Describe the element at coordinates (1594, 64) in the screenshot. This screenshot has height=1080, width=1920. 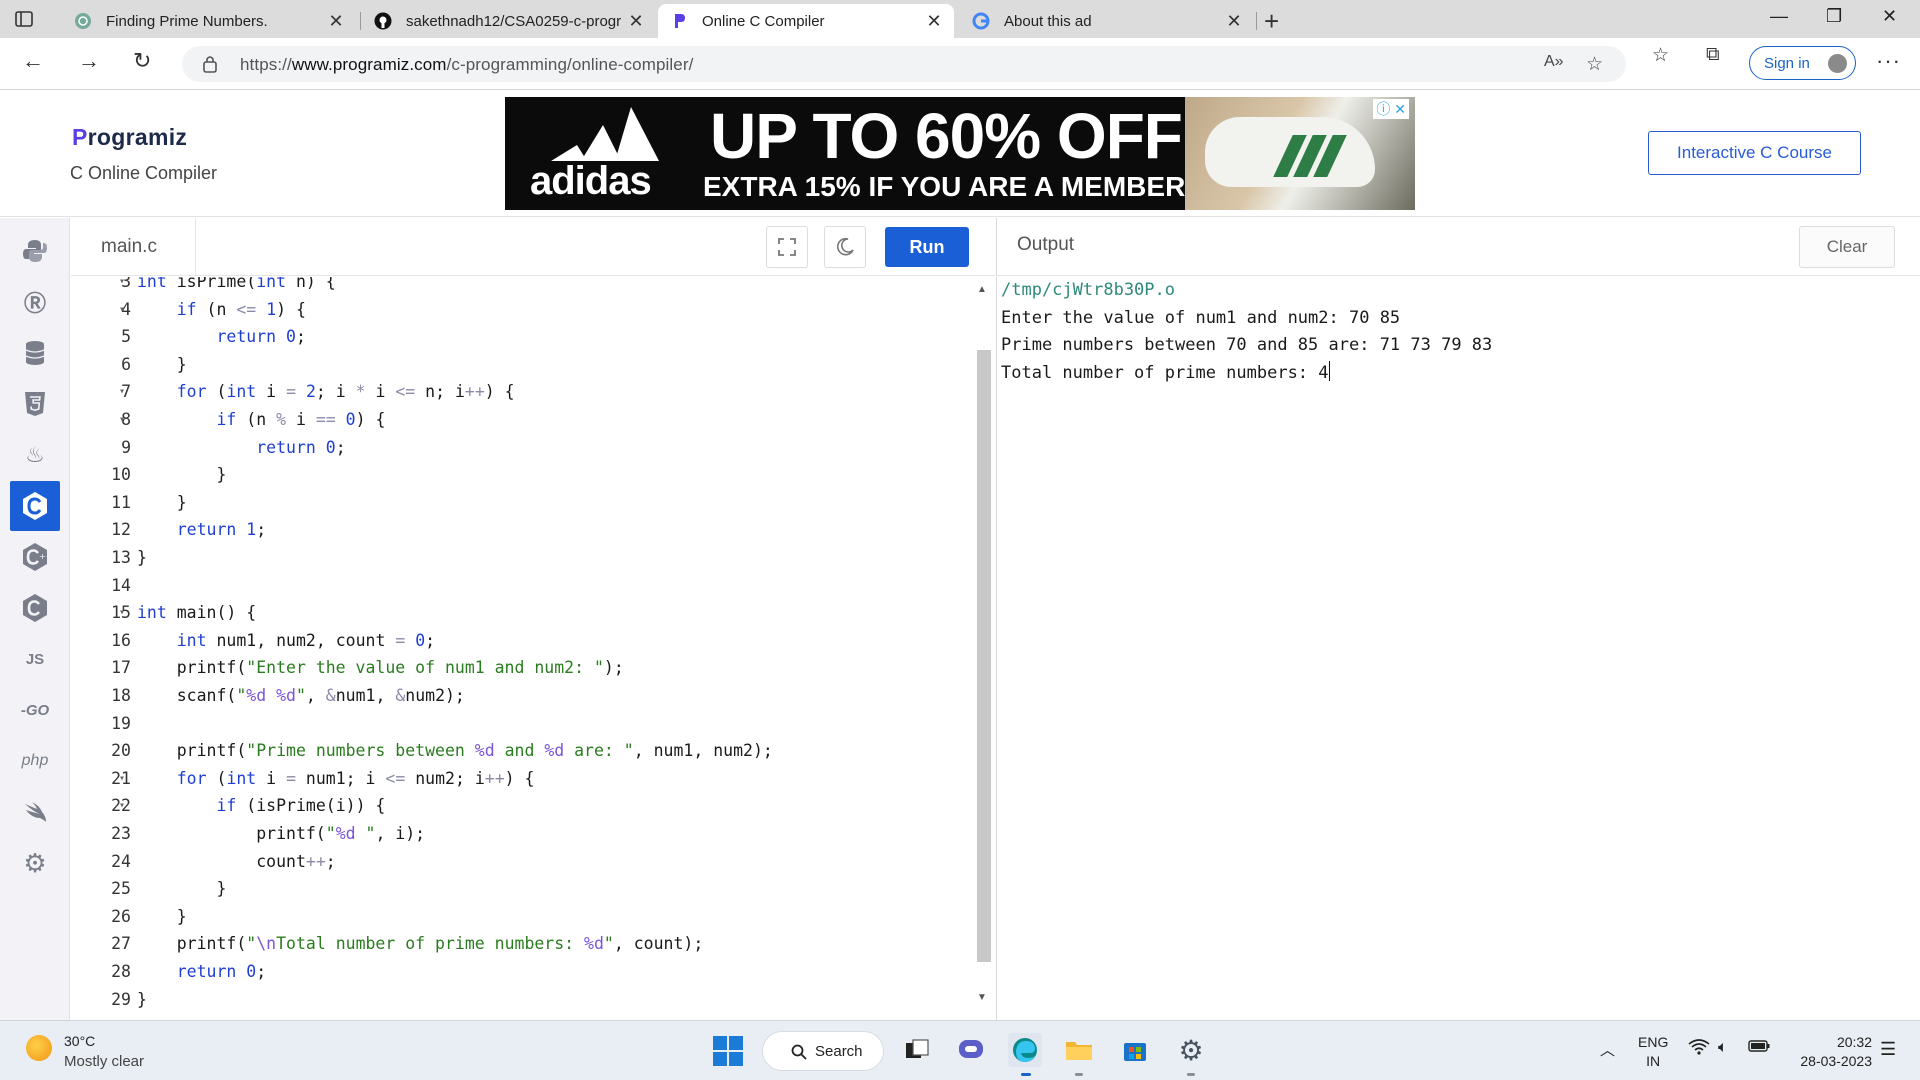
I see `add-favorite-icon: ☆` at that location.